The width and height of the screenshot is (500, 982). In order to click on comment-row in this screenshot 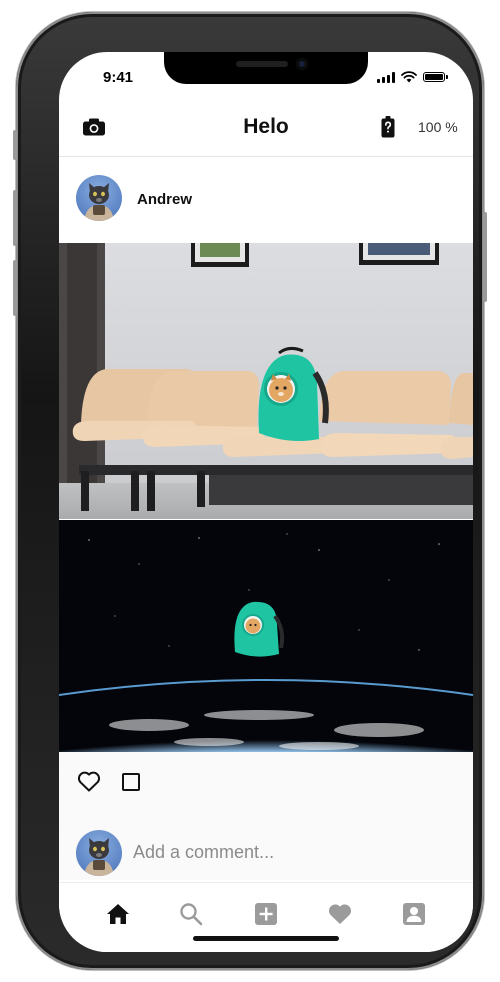, I will do `click(266, 845)`.